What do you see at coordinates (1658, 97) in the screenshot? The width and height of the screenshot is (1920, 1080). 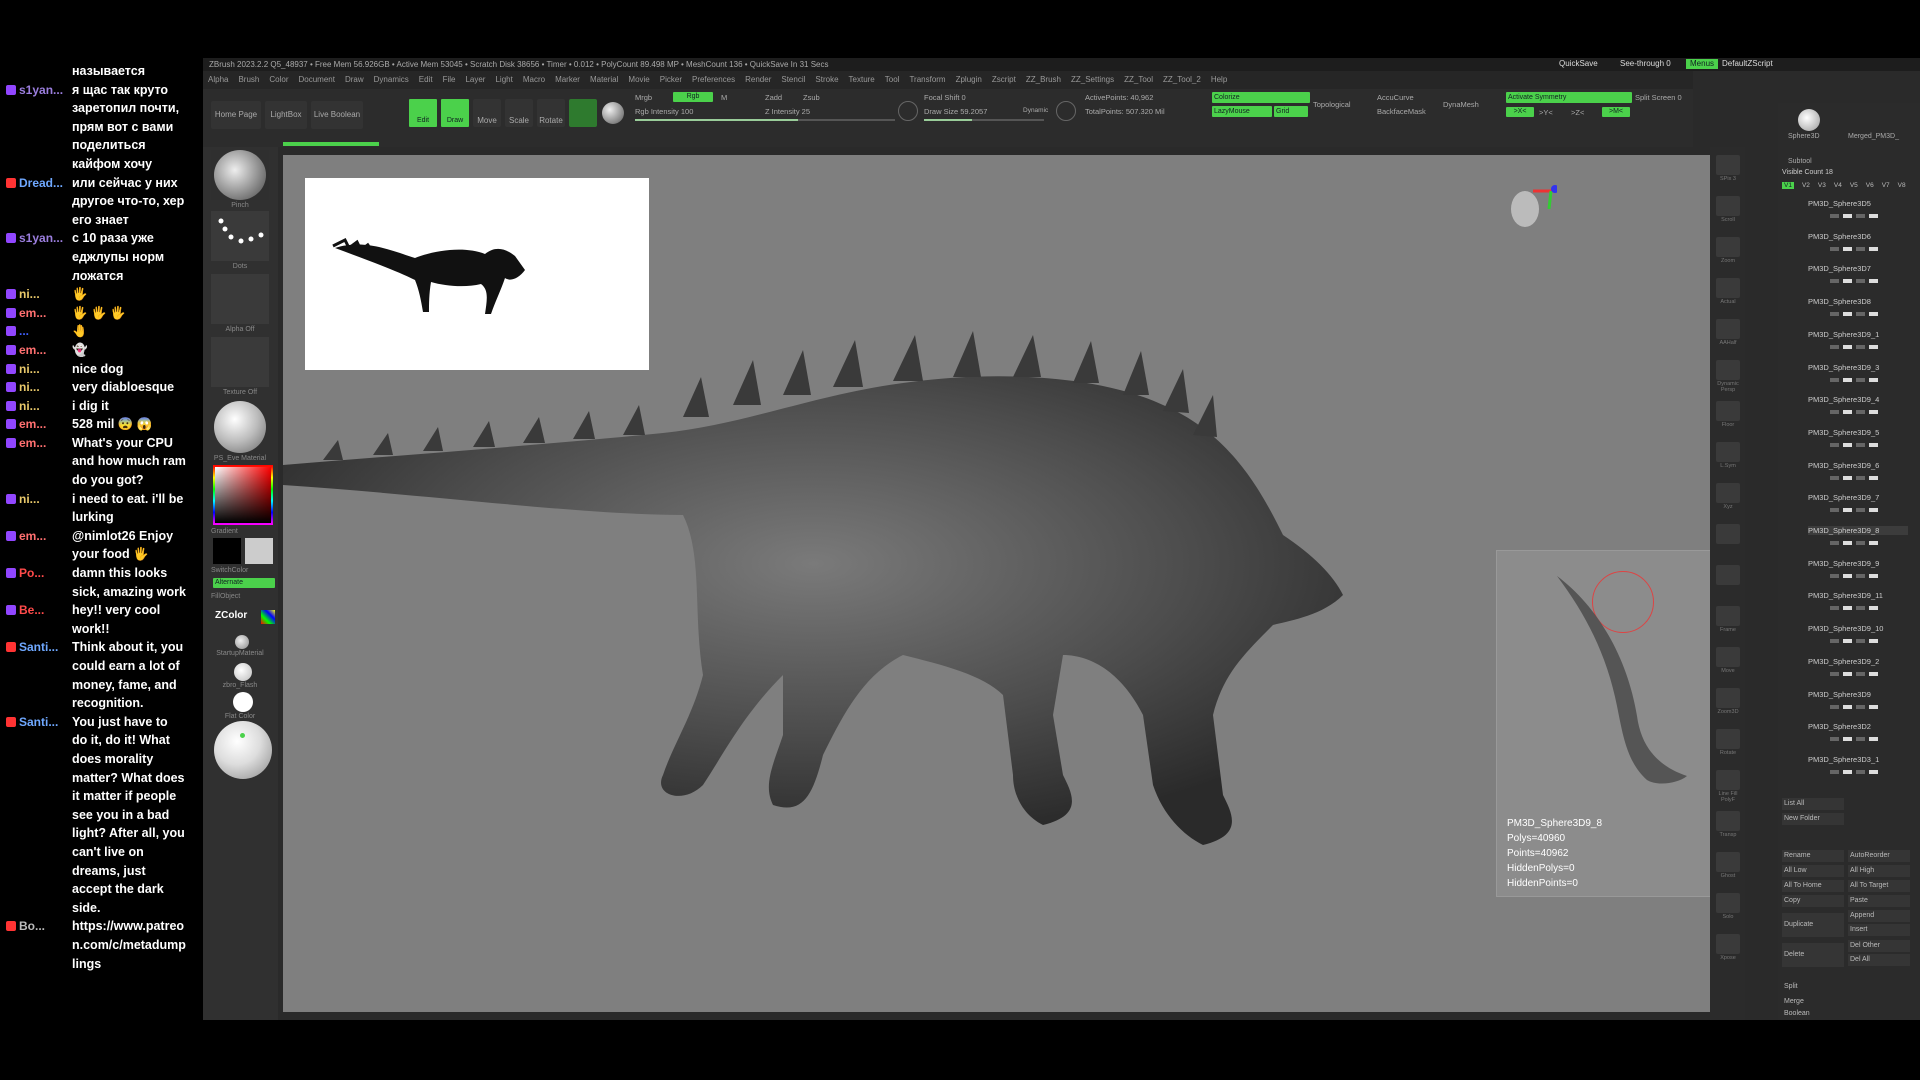 I see `split-screen-slider: Split Screen 0` at bounding box center [1658, 97].